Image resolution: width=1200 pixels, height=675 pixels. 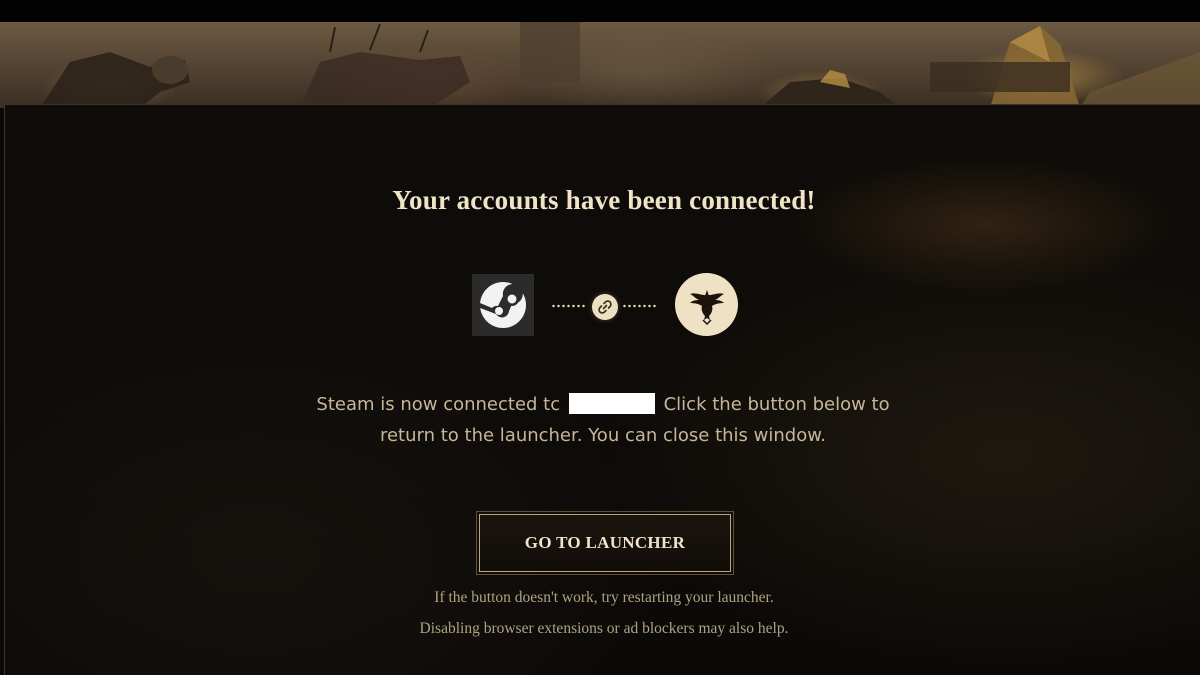 What do you see at coordinates (503, 305) in the screenshot?
I see `steam-icon` at bounding box center [503, 305].